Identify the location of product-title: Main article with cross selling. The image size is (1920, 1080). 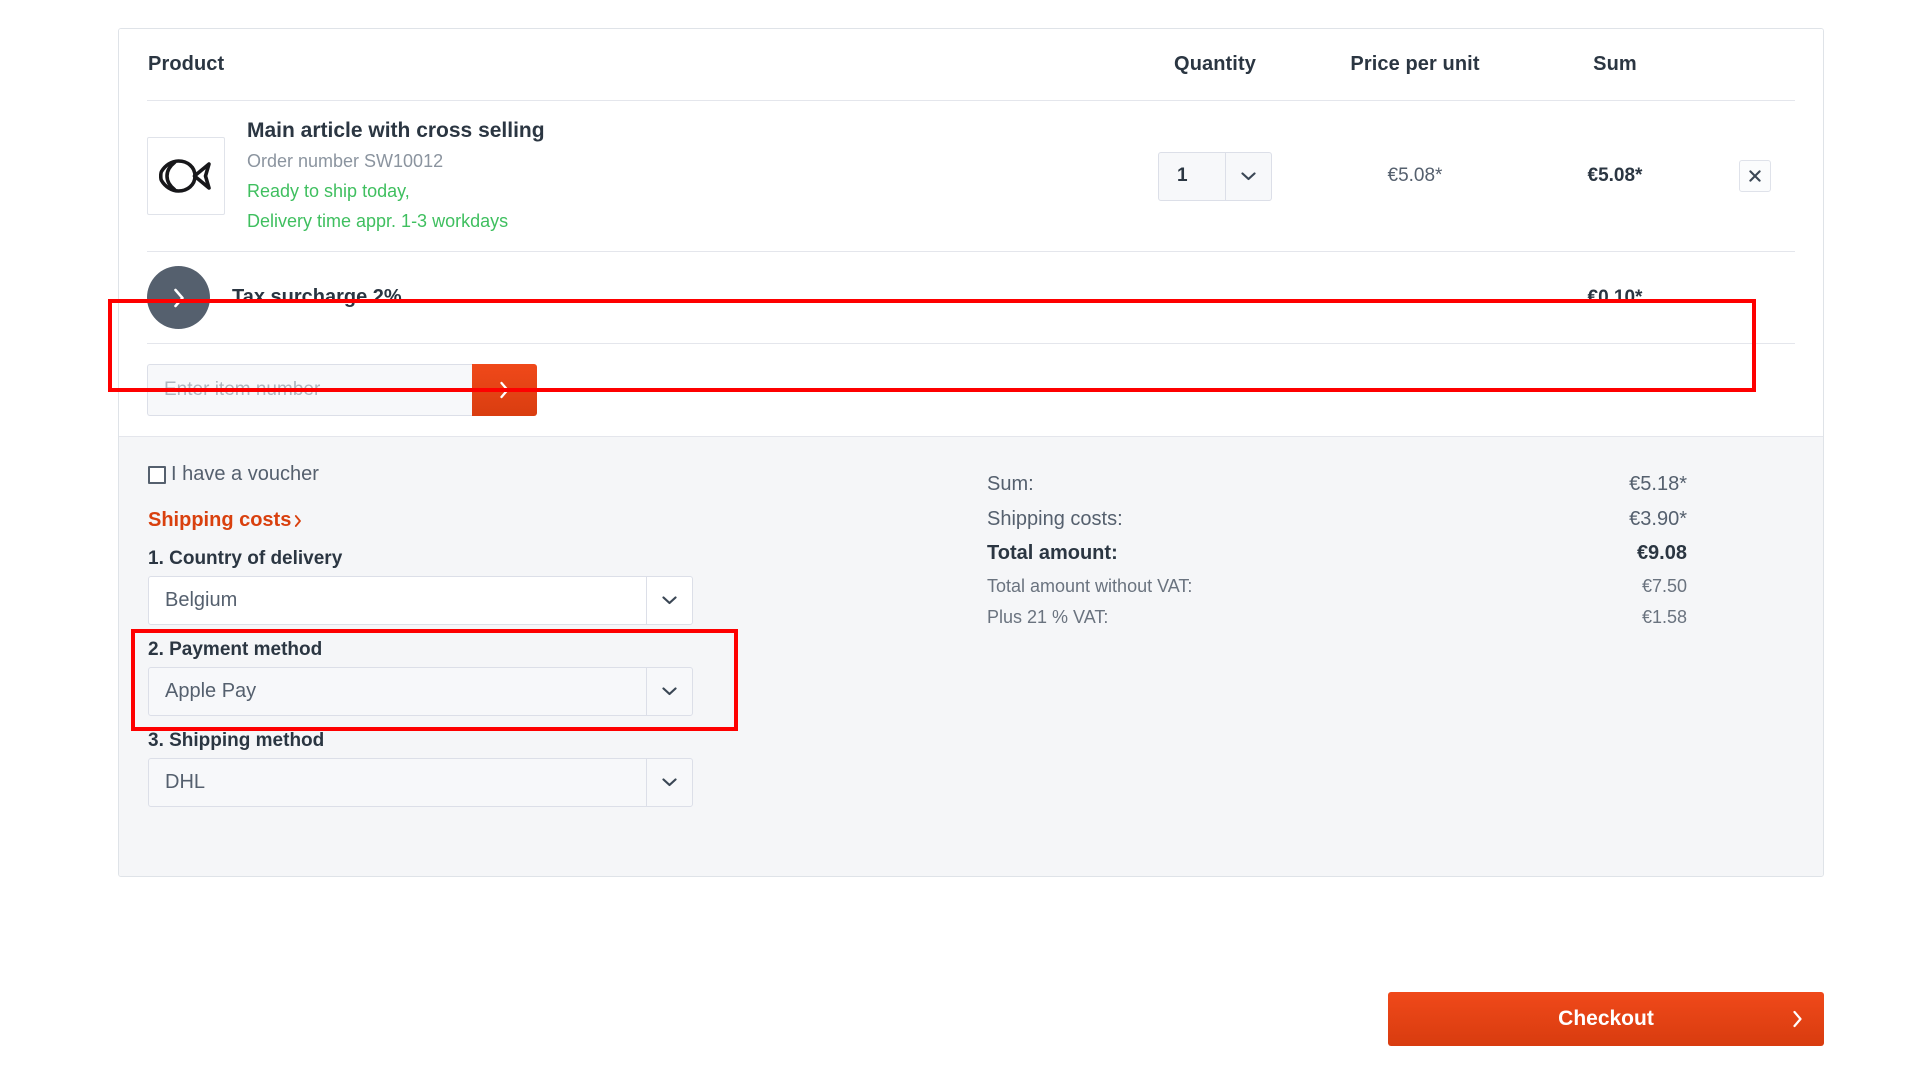
(396, 131).